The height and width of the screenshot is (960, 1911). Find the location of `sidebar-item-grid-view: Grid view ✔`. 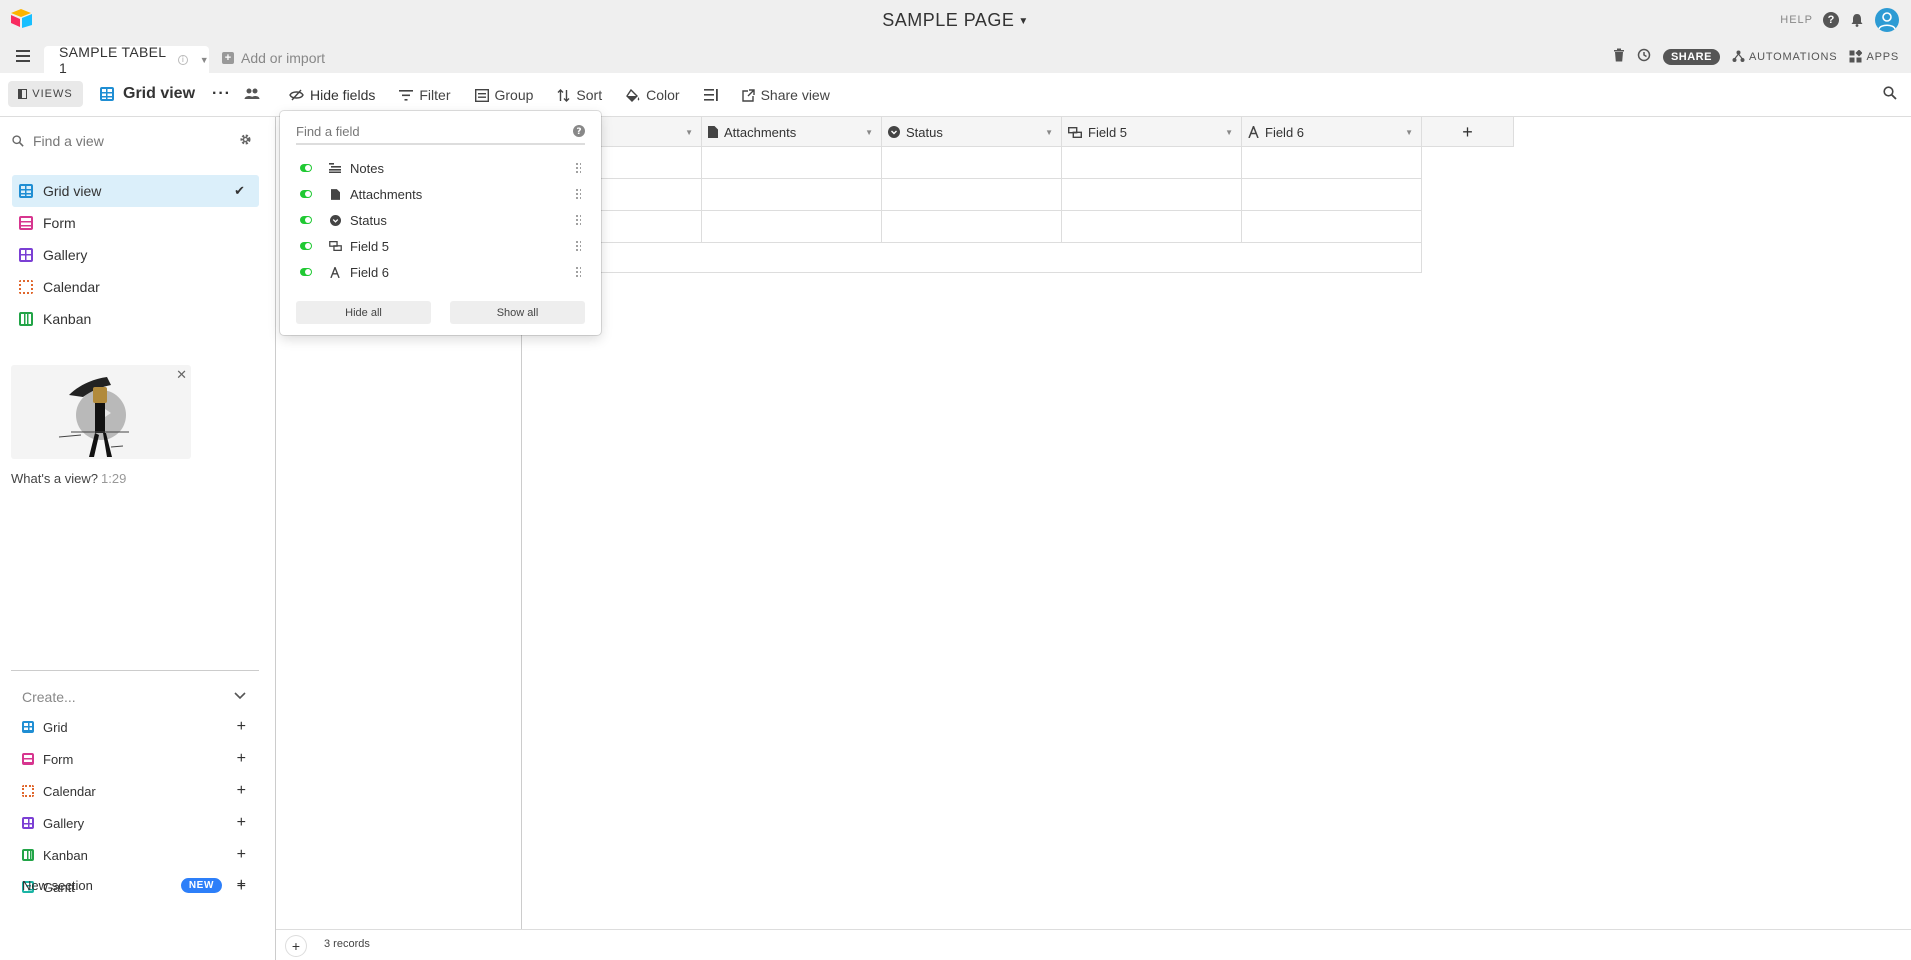

sidebar-item-grid-view: Grid view ✔ is located at coordinates (135, 191).